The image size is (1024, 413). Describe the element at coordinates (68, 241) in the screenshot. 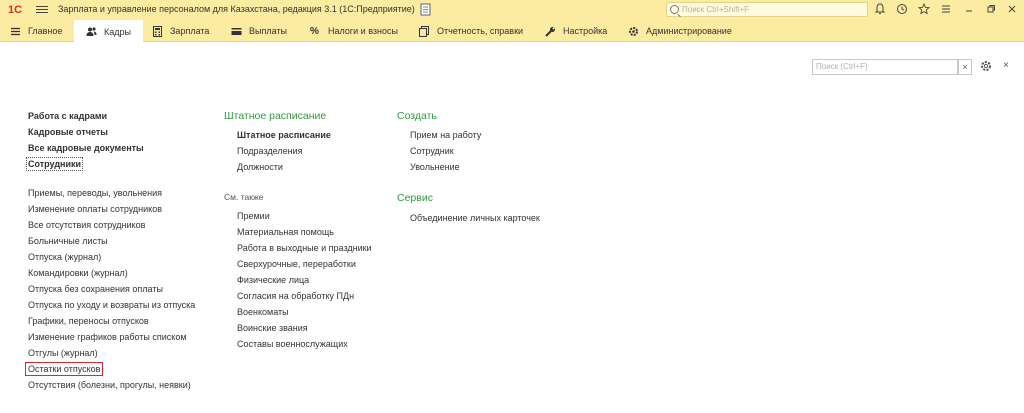

I see `link-sick-leaves: Больничные листы` at that location.